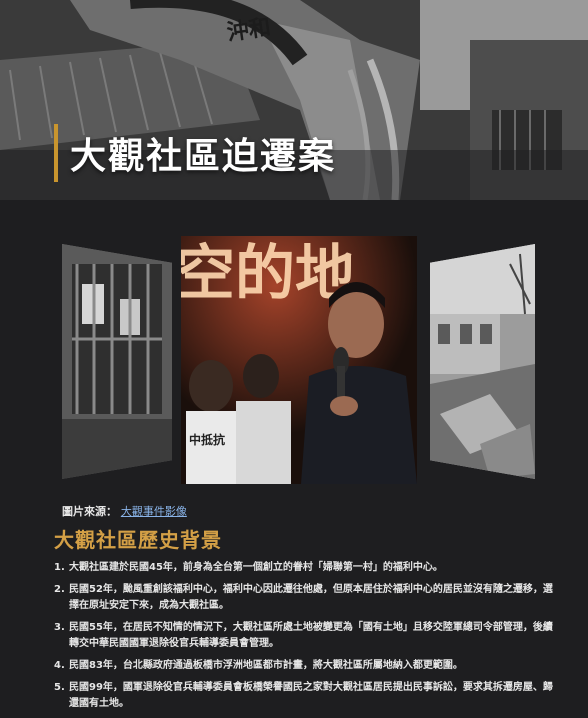 This screenshot has height=718, width=588. Describe the element at coordinates (256, 567) in the screenshot. I see `history-item-text: 大觀社區建於民國45年，前身為全台第一個創立的眷村「婦聯第一村」的福利中心。` at that location.